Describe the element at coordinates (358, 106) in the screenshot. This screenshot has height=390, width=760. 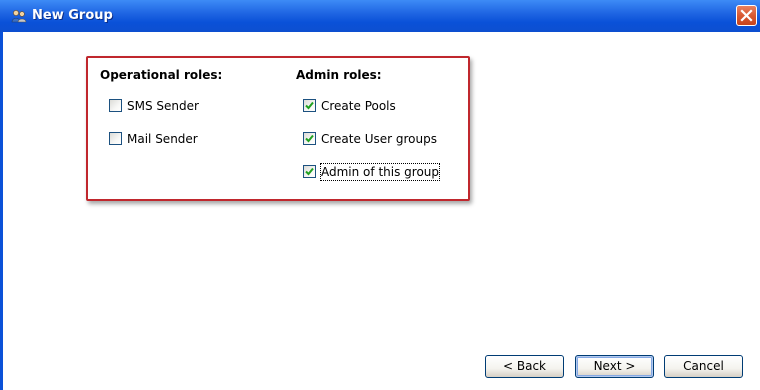
I see `create-pools-label: Create Pools` at that location.